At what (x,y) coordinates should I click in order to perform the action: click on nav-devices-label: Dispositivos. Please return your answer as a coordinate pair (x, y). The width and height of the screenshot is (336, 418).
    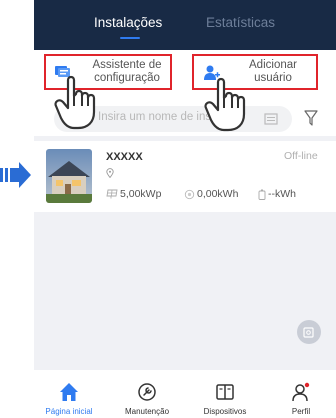
    Looking at the image, I should click on (225, 411).